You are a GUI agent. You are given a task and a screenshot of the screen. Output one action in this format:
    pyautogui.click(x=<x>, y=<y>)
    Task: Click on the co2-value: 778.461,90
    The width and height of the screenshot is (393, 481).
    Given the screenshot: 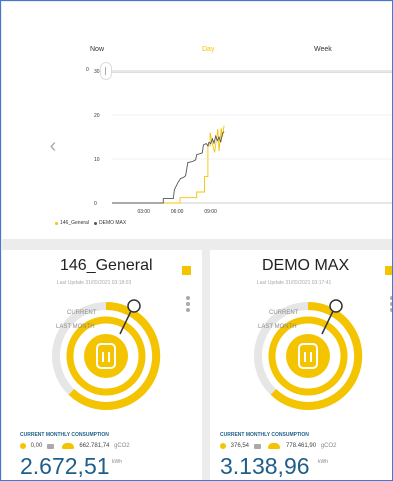 What is the action you would take?
    pyautogui.click(x=301, y=446)
    